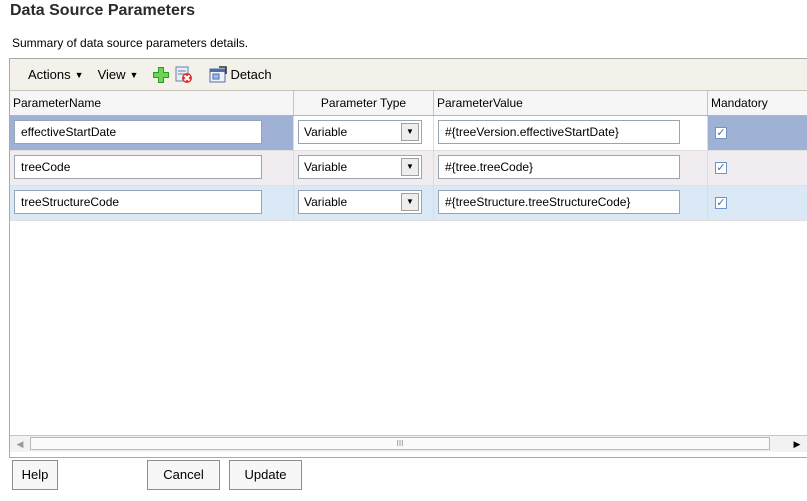  Describe the element at coordinates (797, 444) in the screenshot. I see `scroll-right-icon: ▶` at that location.